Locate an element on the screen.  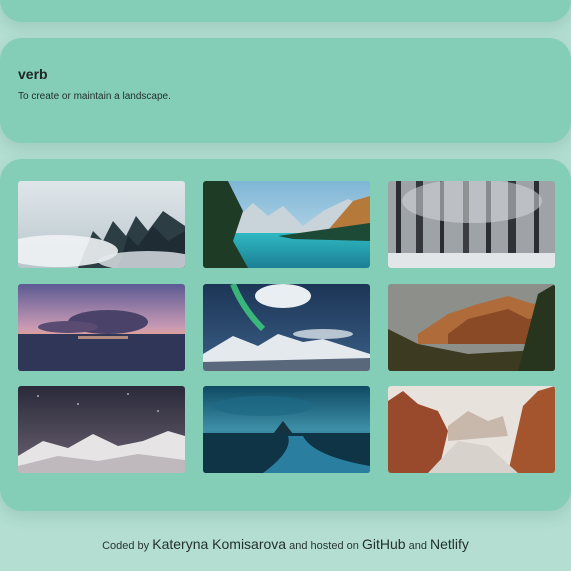
sunset-sea-photo is located at coordinates (101, 327).